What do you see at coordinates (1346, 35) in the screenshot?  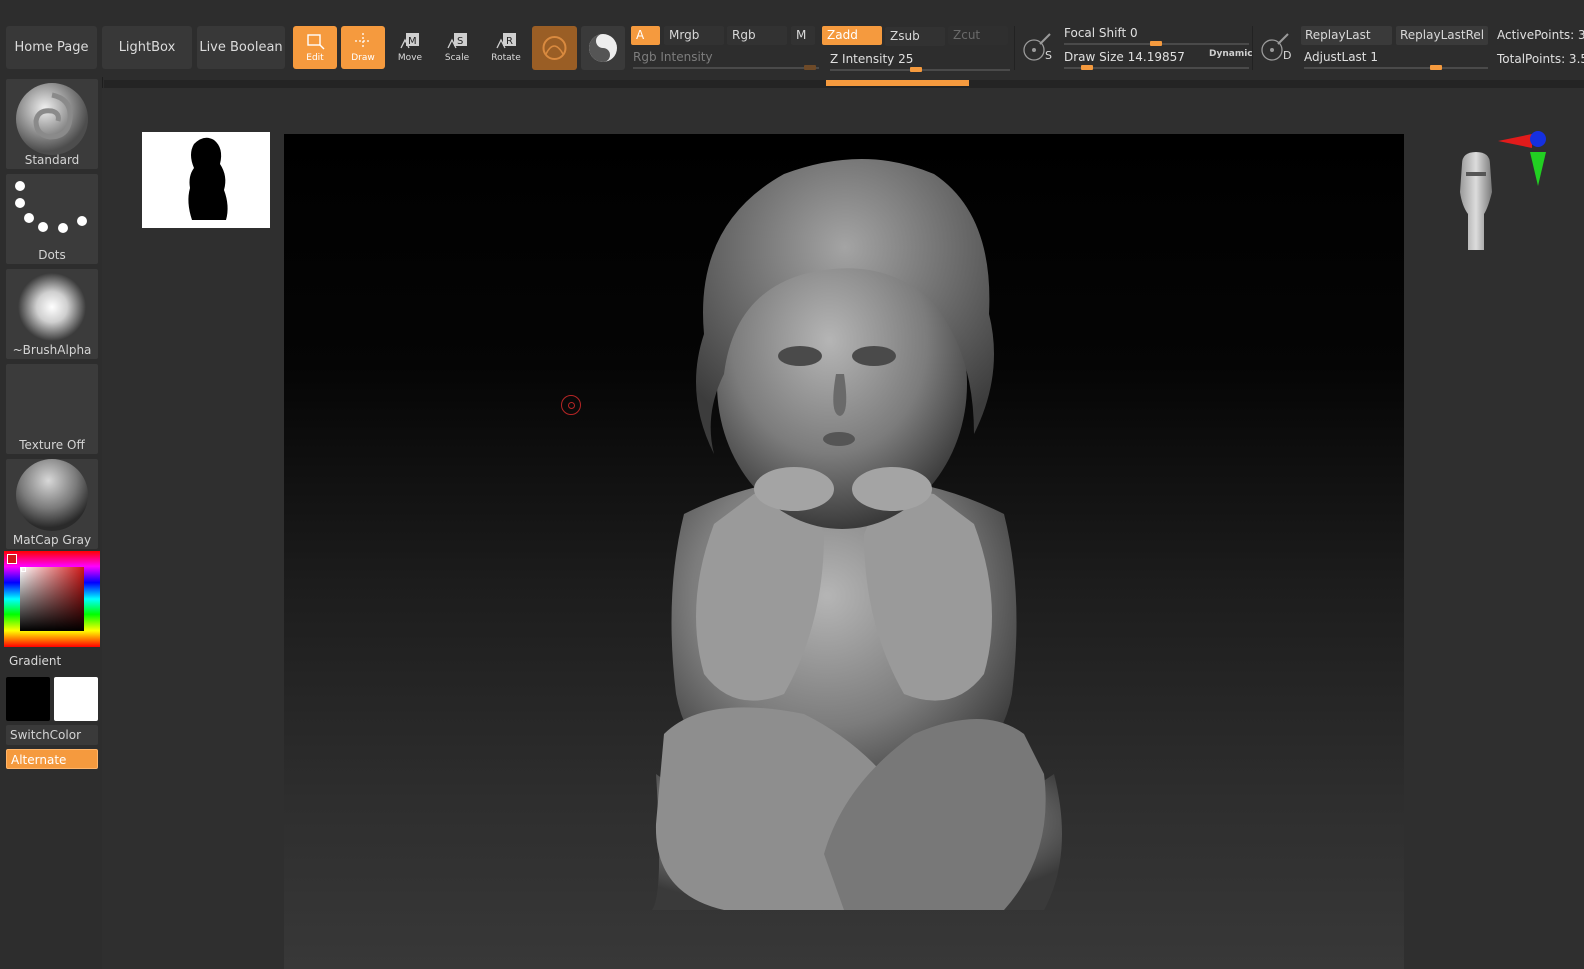 I see `replay-last-button: ReplayLast` at bounding box center [1346, 35].